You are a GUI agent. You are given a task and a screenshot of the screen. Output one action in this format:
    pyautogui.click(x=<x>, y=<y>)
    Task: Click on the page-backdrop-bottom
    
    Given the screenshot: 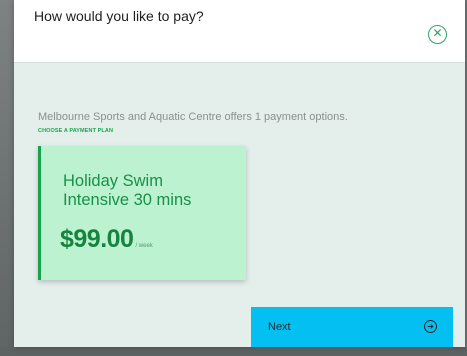 What is the action you would take?
    pyautogui.click(x=233, y=351)
    